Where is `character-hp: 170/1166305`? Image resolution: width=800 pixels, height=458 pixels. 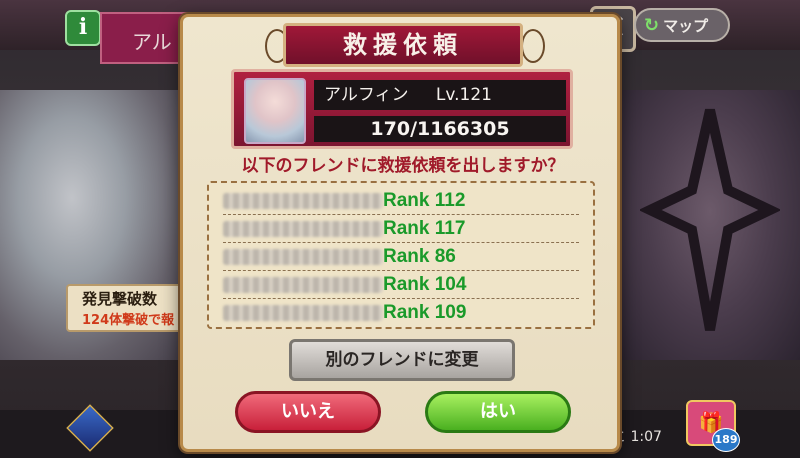
character-hp: 170/1166305 is located at coordinates (440, 129).